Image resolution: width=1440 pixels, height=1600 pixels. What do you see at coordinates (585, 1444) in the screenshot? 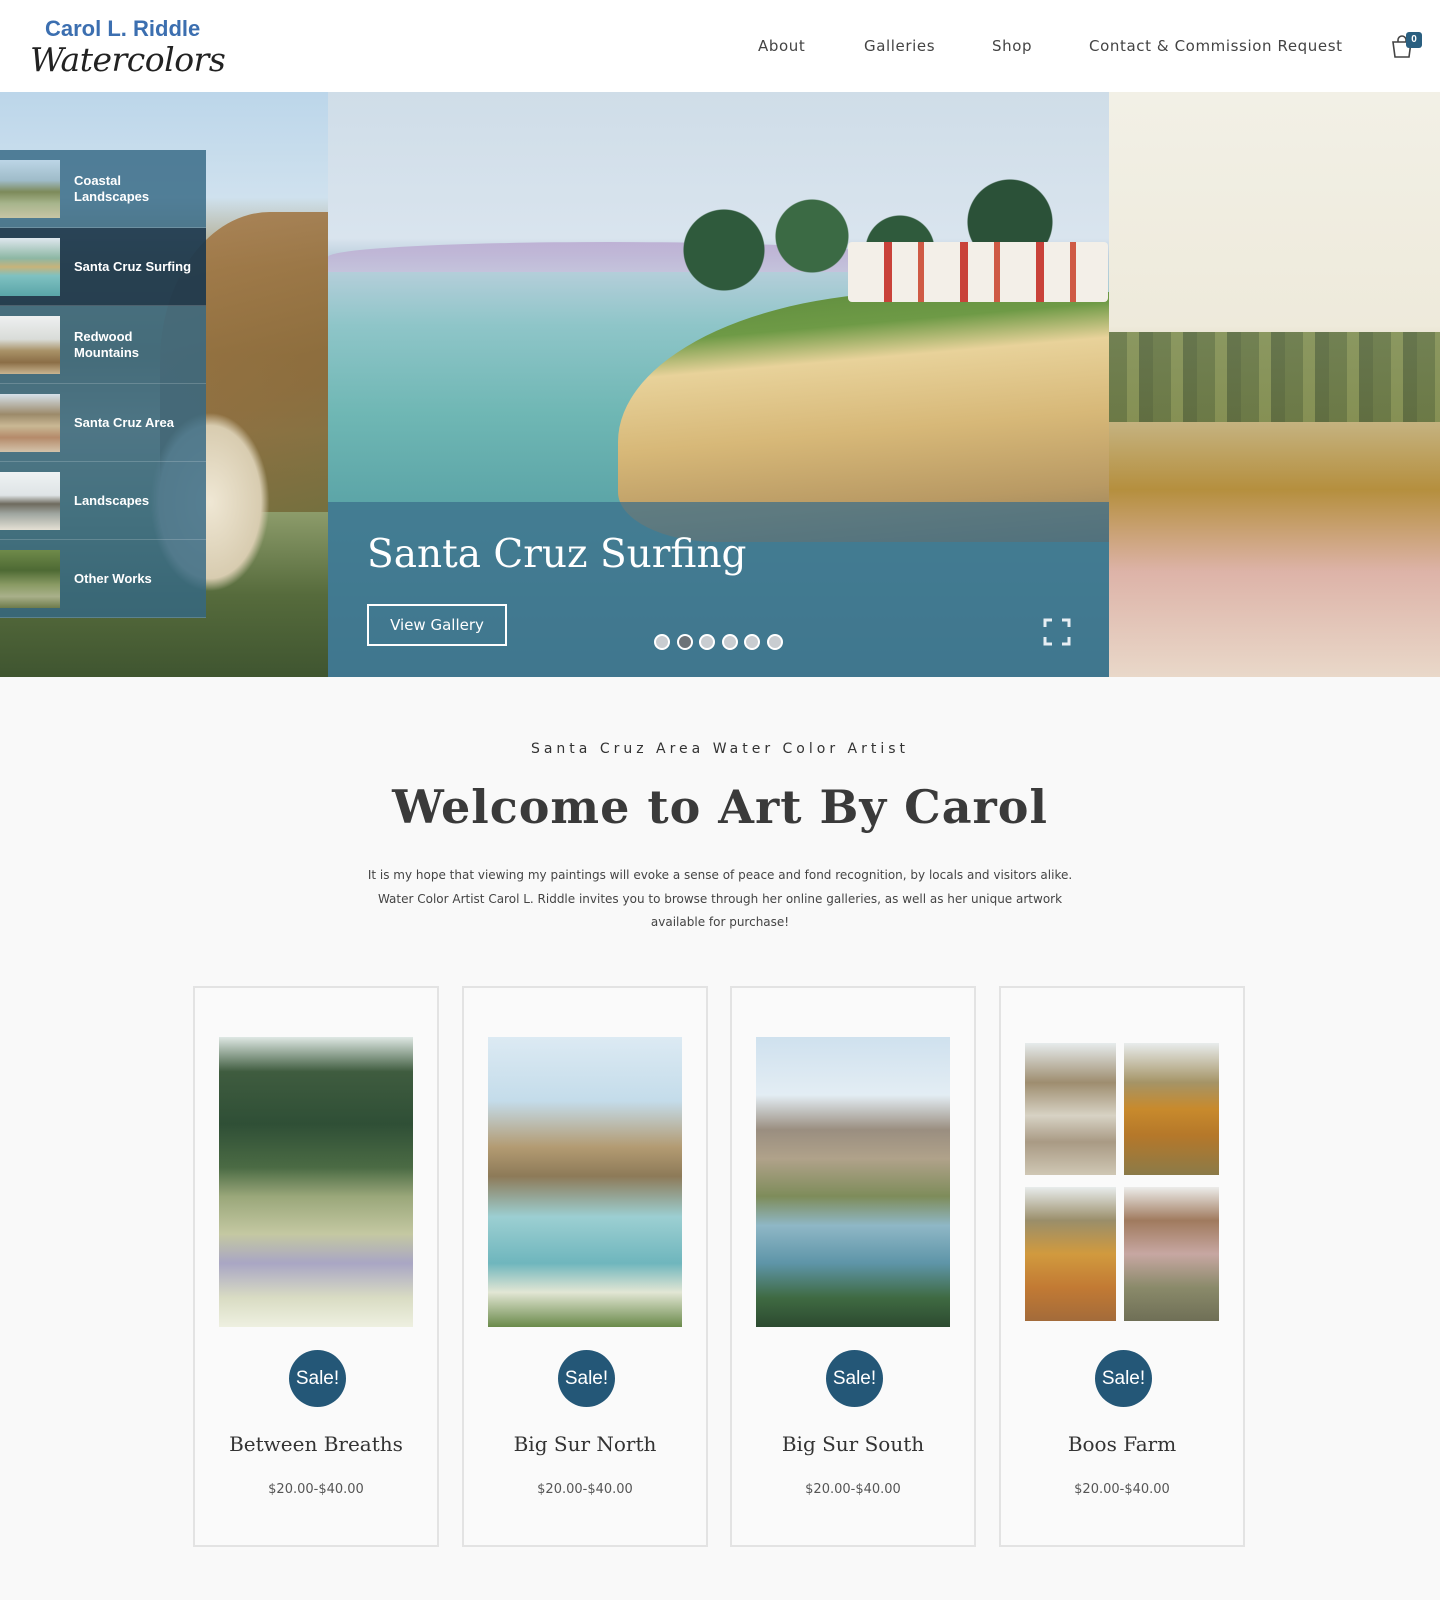
I see `product-title: Big Sur North` at bounding box center [585, 1444].